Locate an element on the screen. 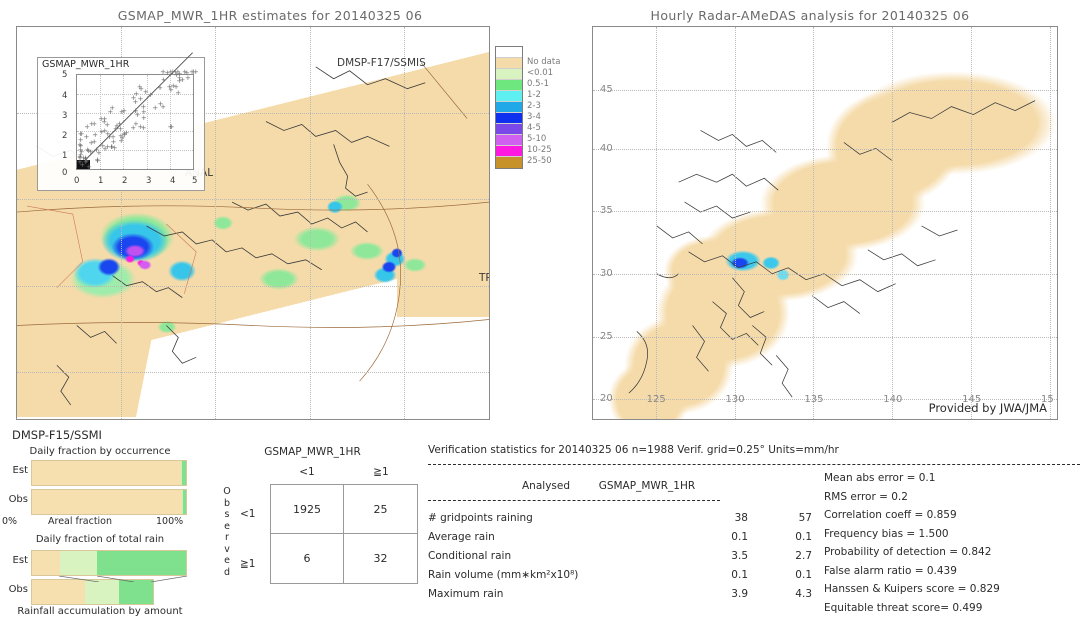 The width and height of the screenshot is (1080, 620). scatter-y-tick: 3 is located at coordinates (65, 116).